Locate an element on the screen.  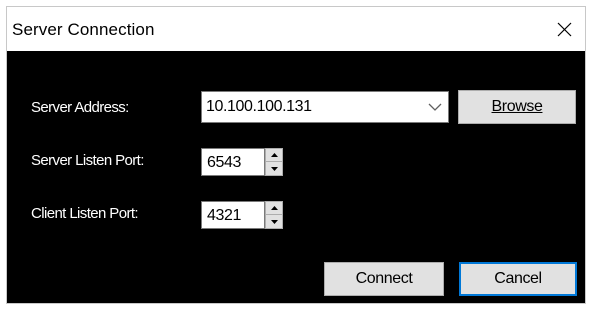
client-listen-port-field: 4321 is located at coordinates (233, 215).